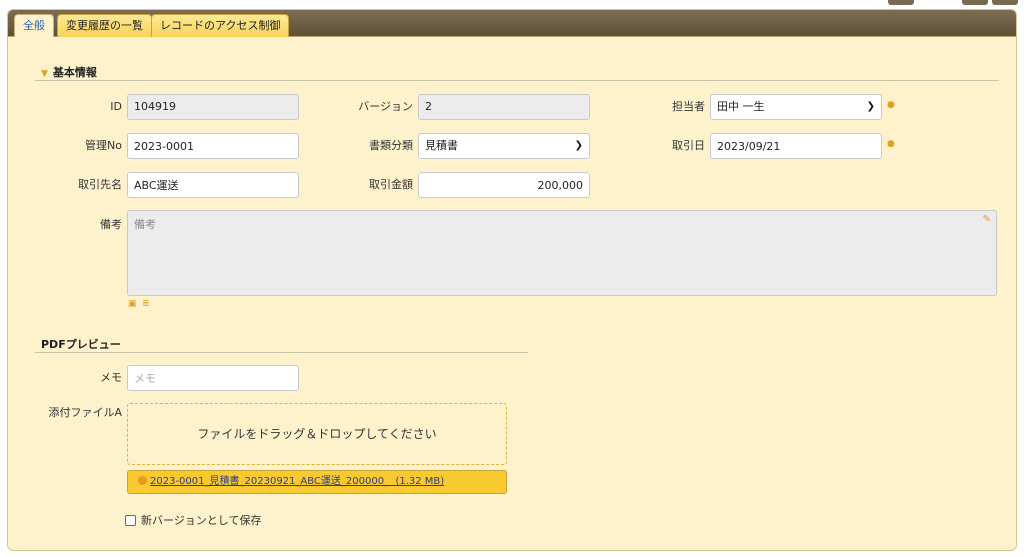 The image size is (1024, 557). I want to click on owner-label: 担当者, so click(688, 106).